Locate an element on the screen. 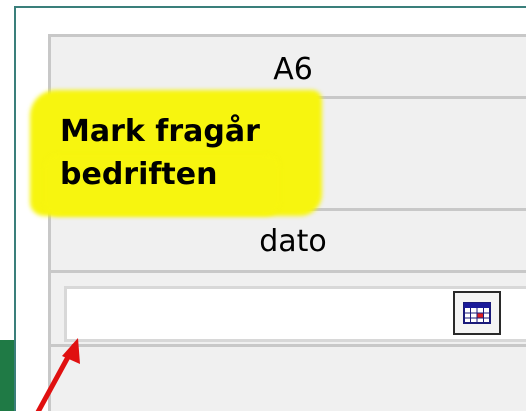  date-label: dato is located at coordinates (293, 241).